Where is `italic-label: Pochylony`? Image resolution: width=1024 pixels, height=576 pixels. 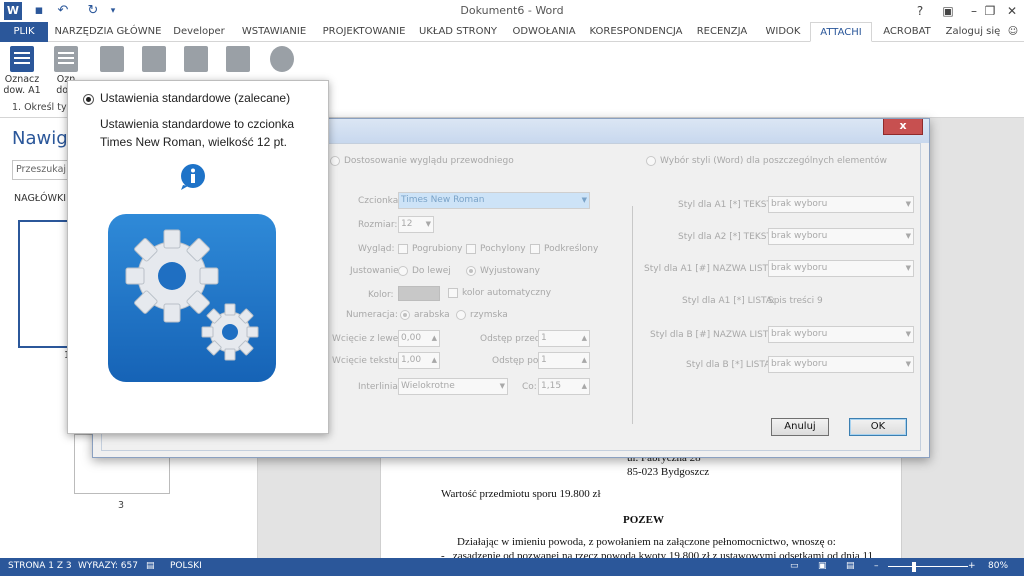 italic-label: Pochylony is located at coordinates (503, 249).